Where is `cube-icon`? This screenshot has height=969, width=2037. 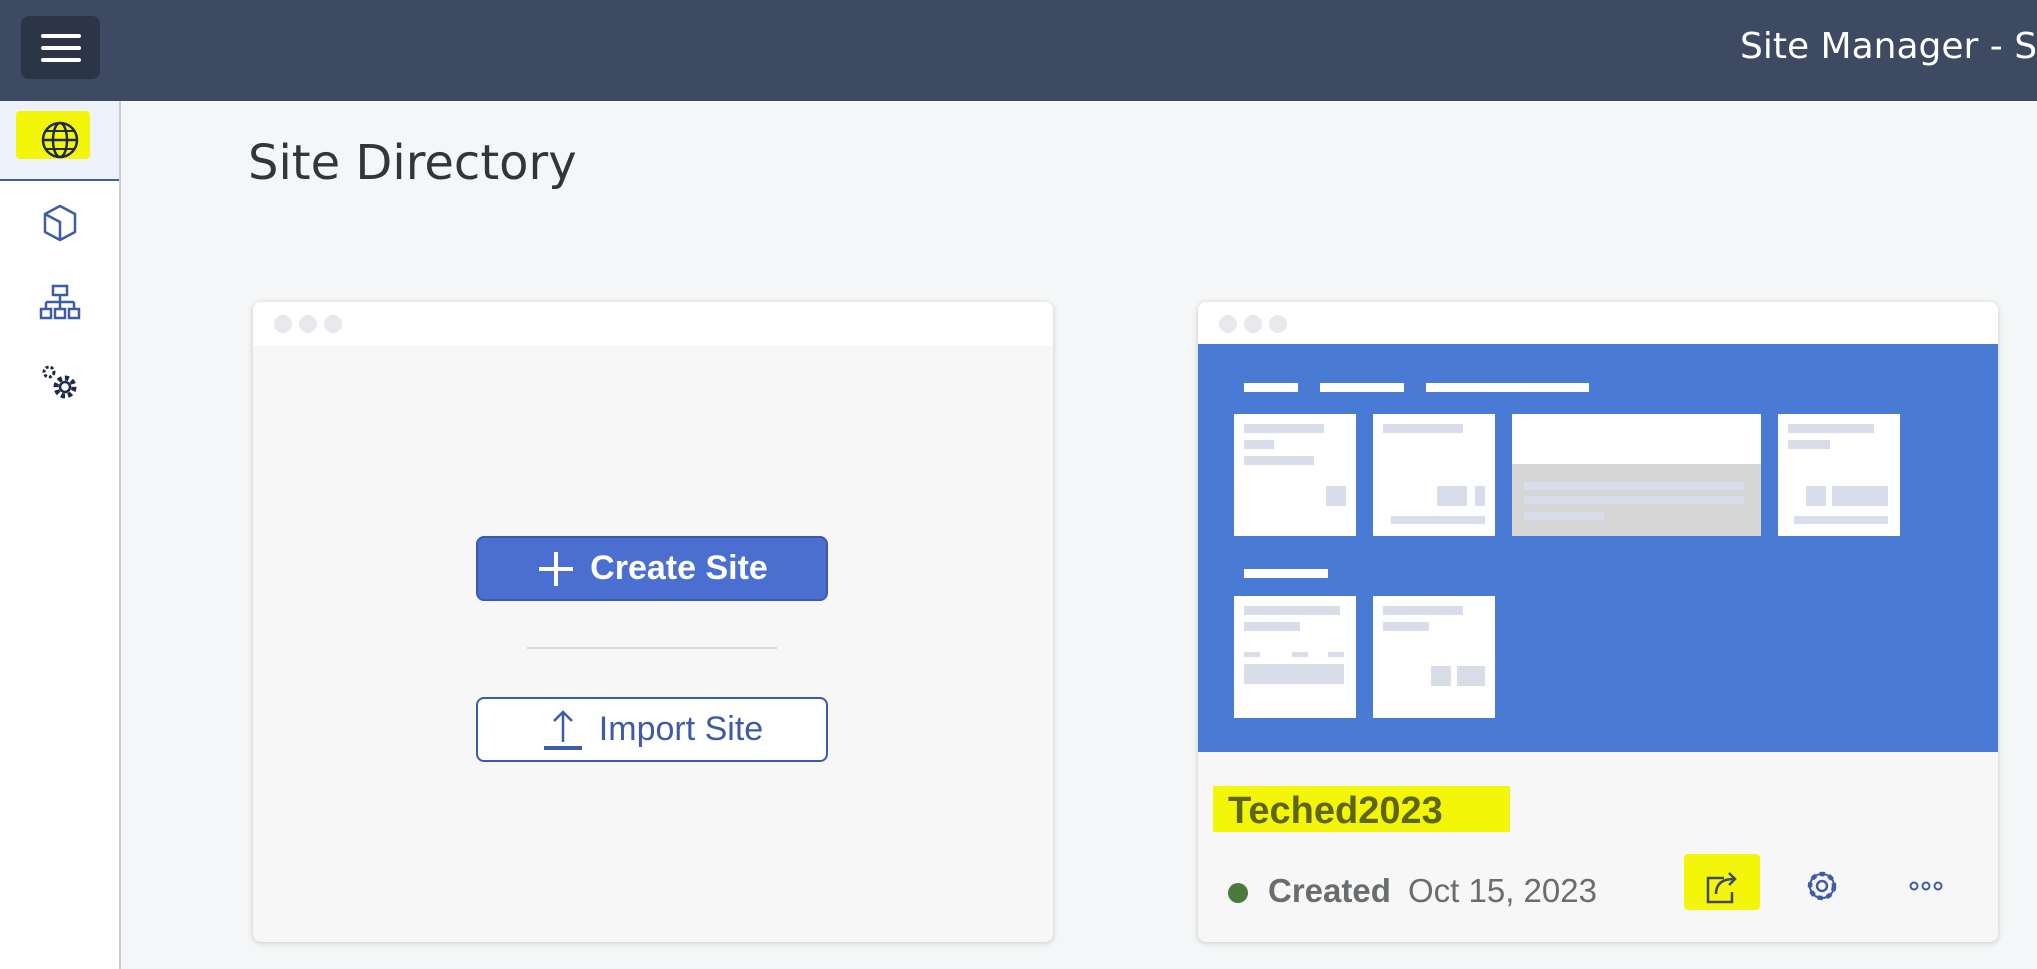 cube-icon is located at coordinates (59, 223).